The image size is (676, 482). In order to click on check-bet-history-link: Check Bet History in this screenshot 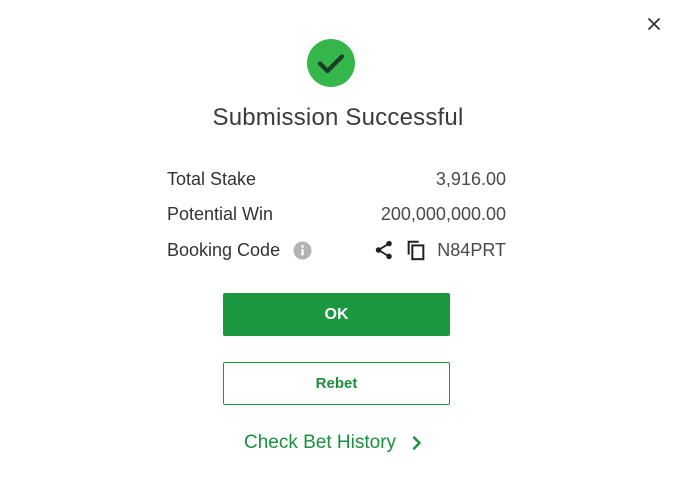, I will do `click(334, 443)`.